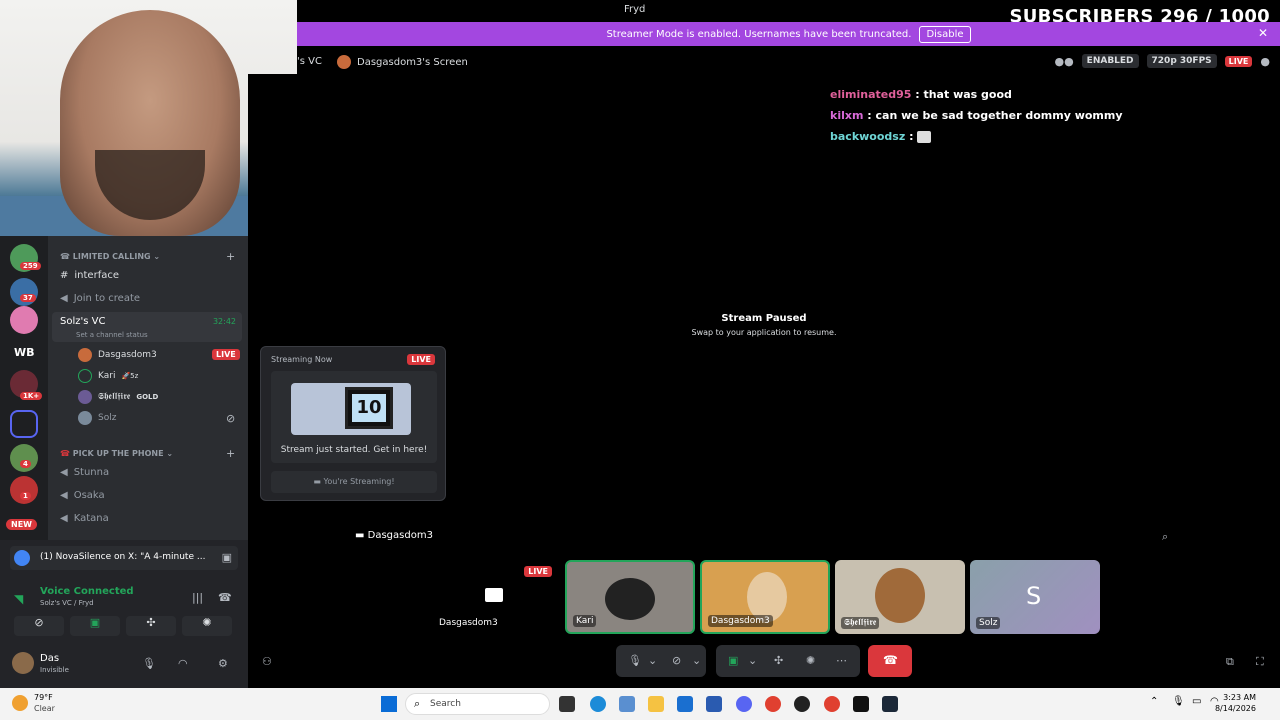 Image resolution: width=1280 pixels, height=720 pixels. Describe the element at coordinates (24, 352) in the screenshot. I see `server-wb: WB` at that location.